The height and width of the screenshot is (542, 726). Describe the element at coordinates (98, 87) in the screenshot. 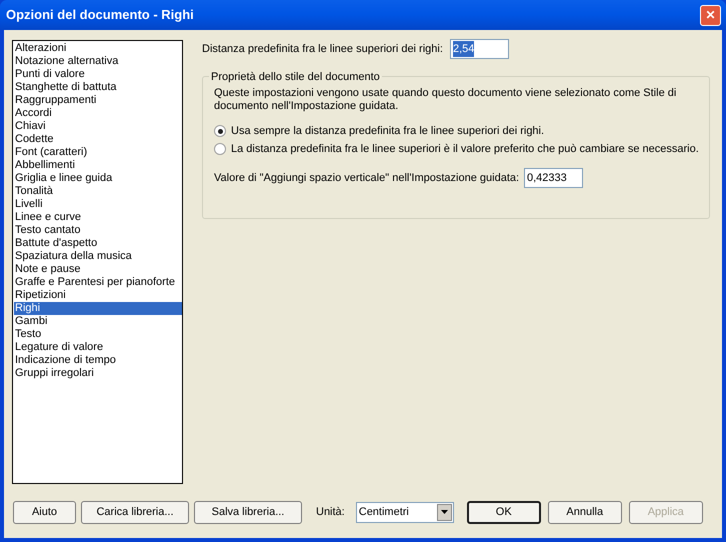

I see `category-item: Stanghette di battuta` at that location.